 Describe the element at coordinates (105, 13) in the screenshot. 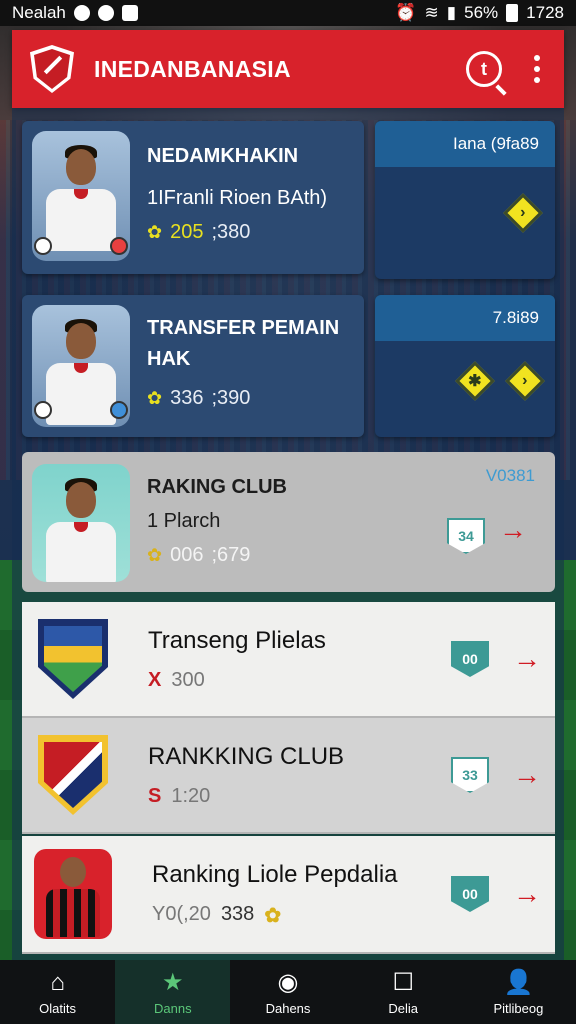

I see `message-icon` at that location.